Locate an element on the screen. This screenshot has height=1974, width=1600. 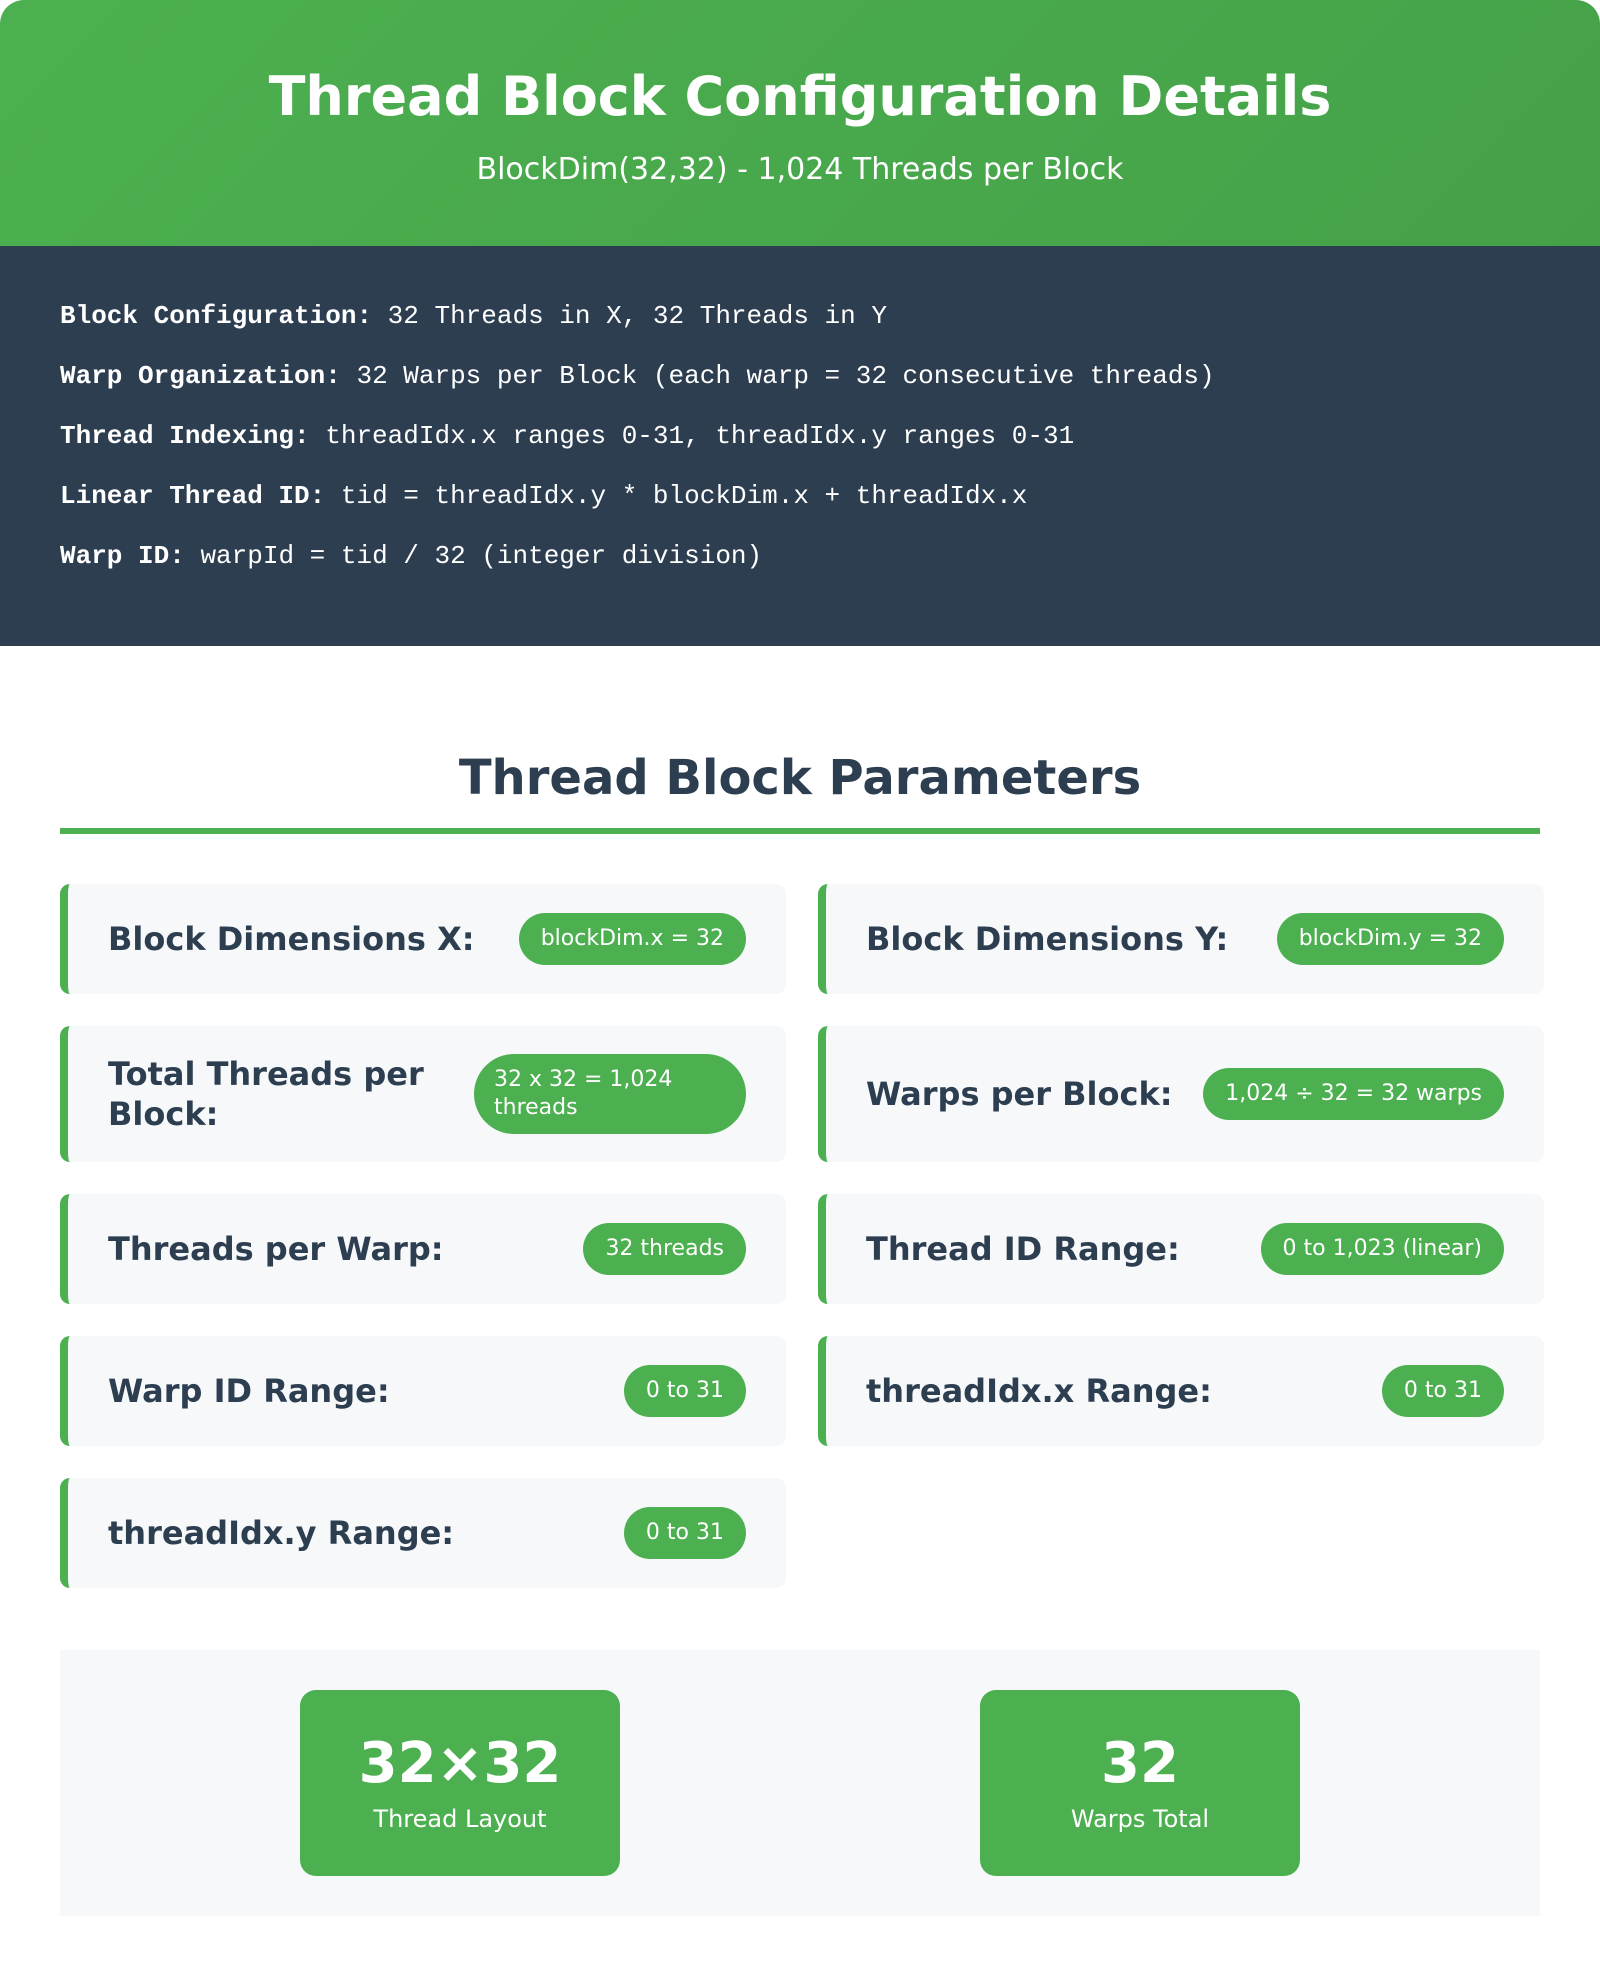
param-value-badge: 32 x 32 = 1,024 threads is located at coordinates (610, 1094).